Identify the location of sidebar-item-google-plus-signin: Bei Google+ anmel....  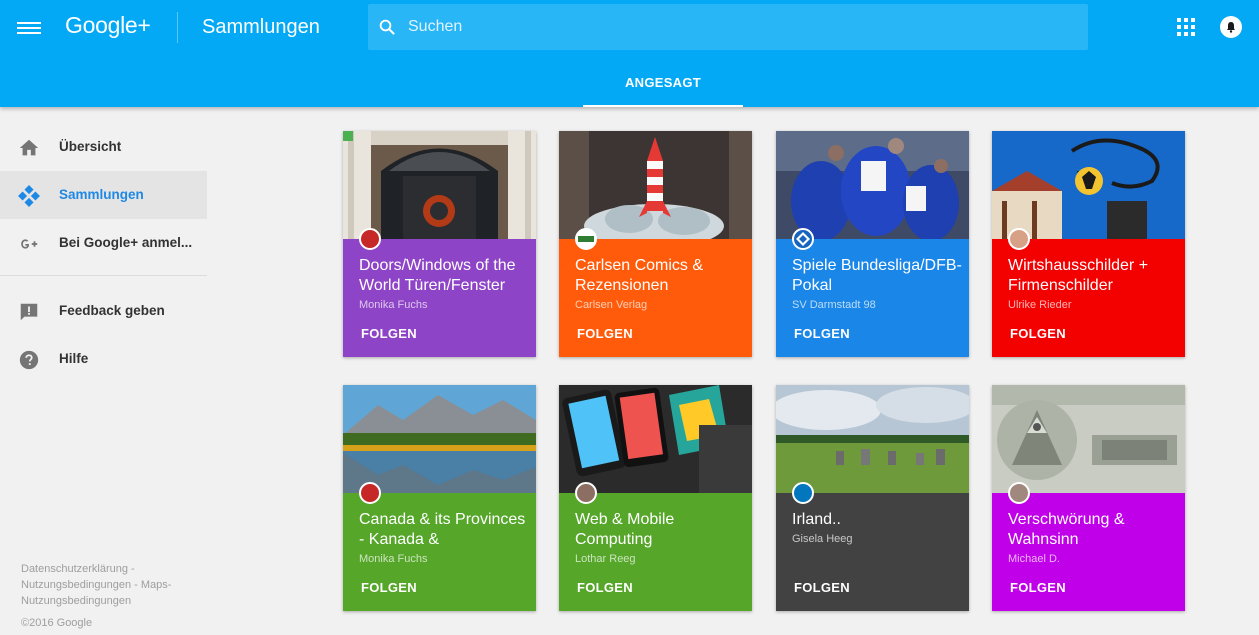
(103, 243).